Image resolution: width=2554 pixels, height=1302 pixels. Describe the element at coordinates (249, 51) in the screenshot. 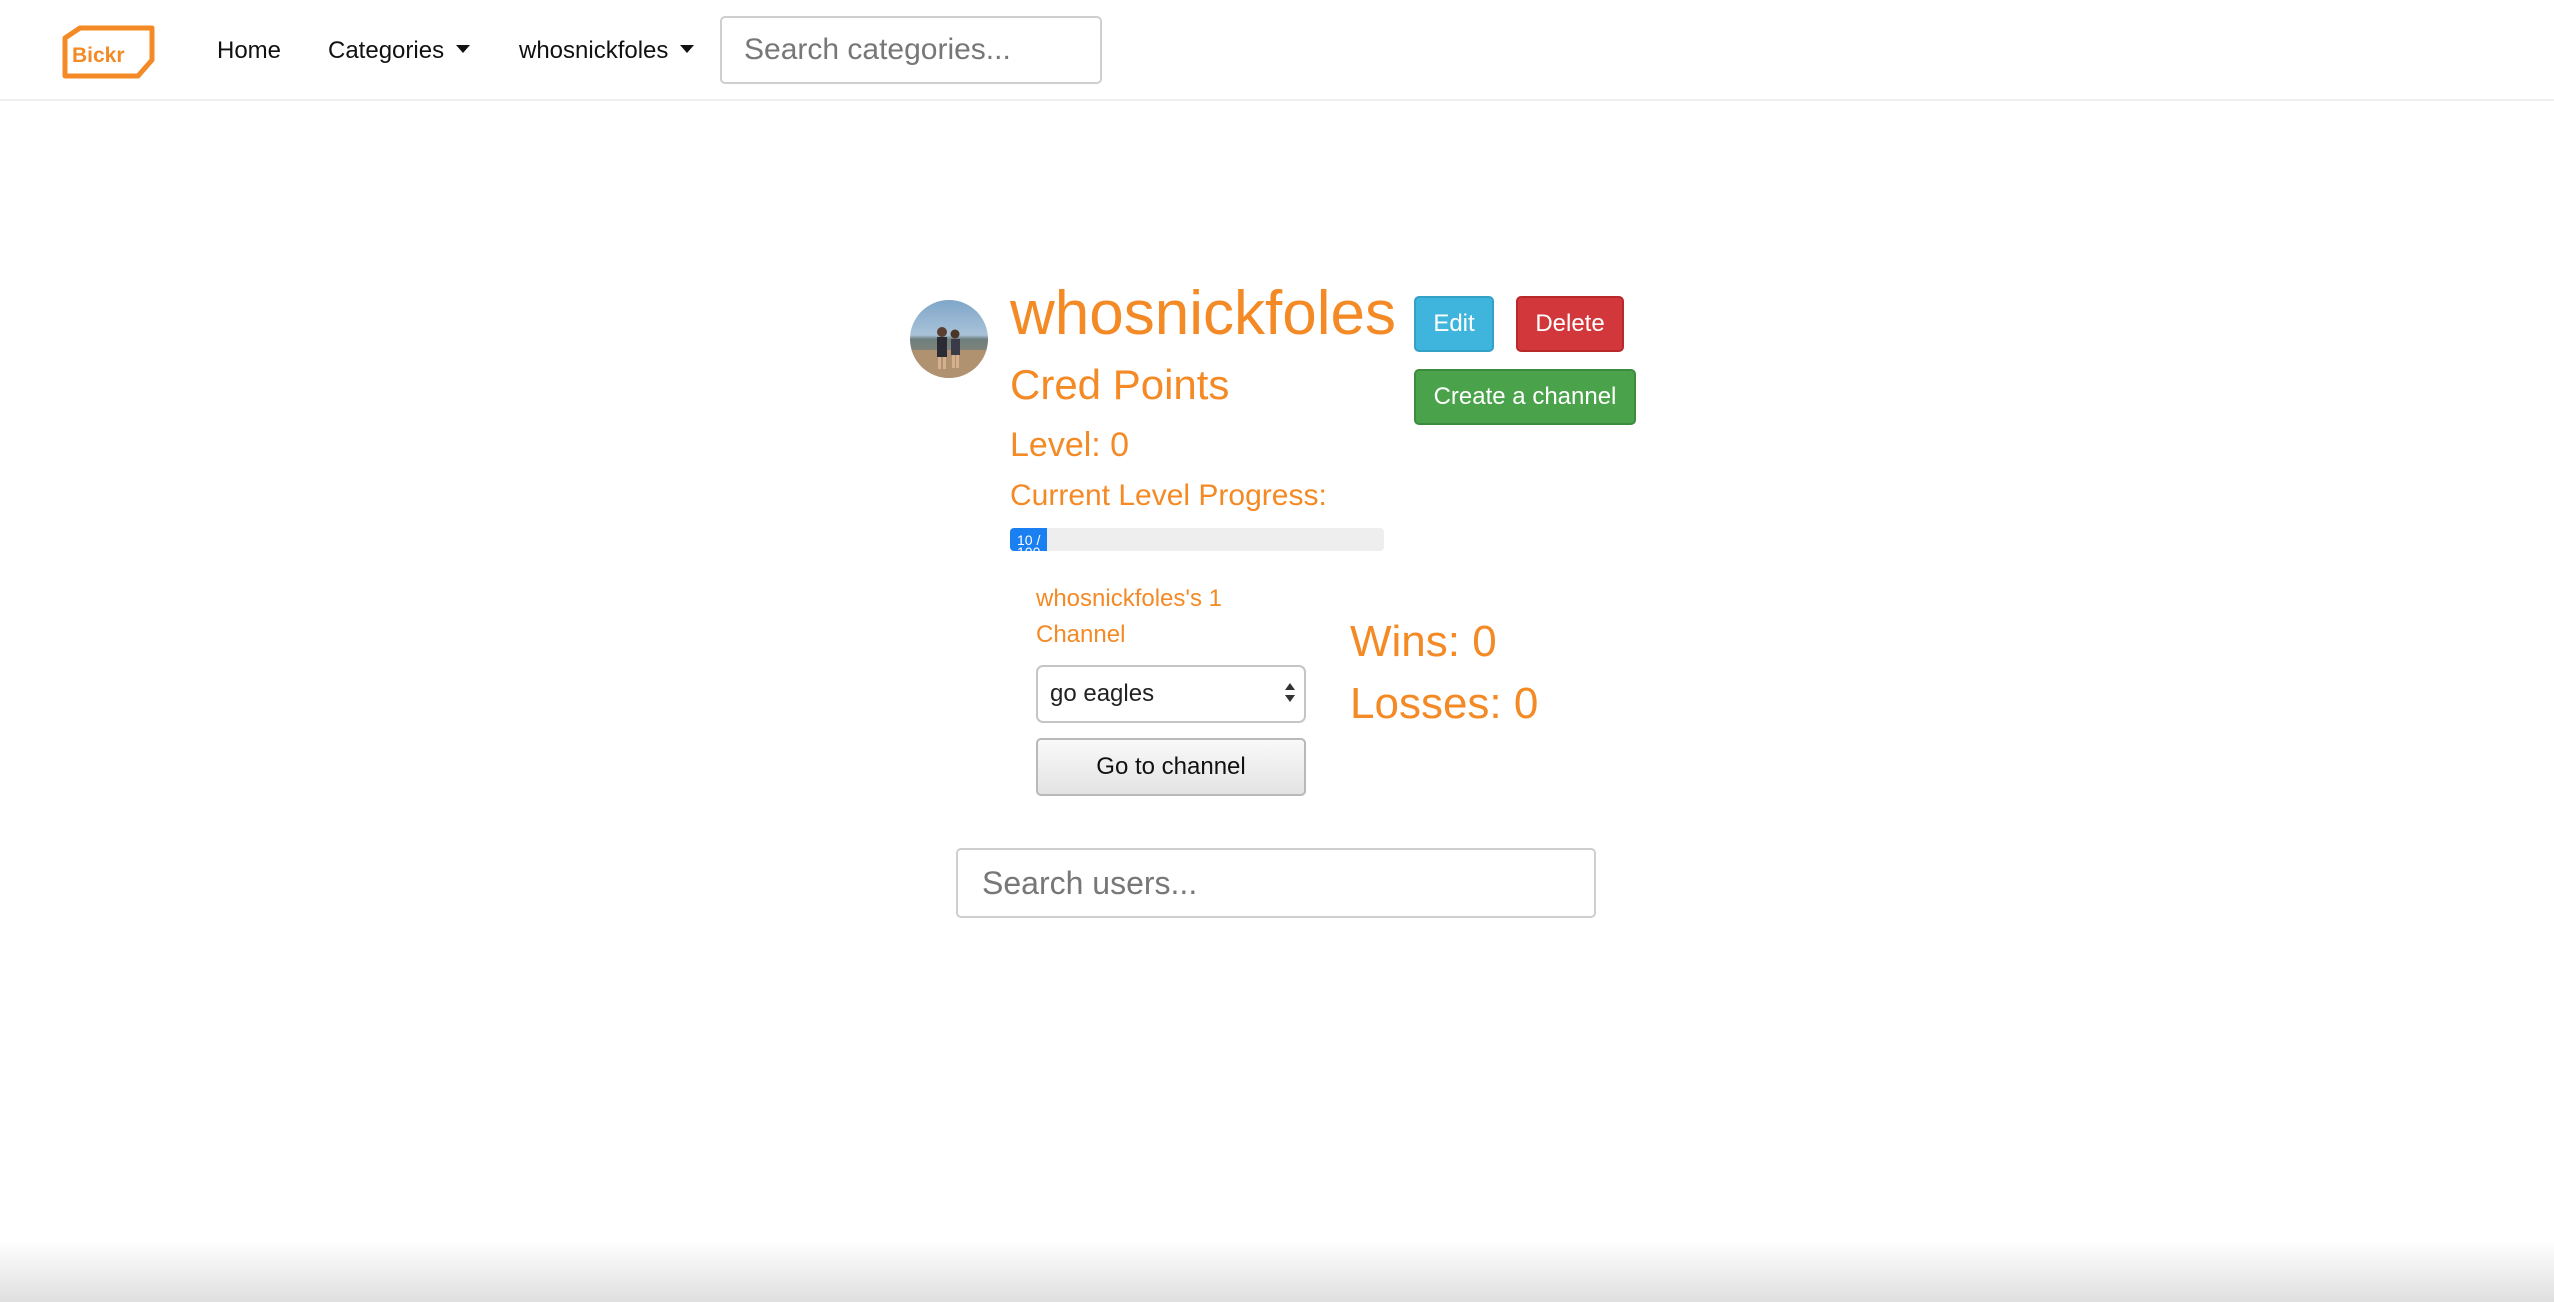

I see `nav-home-link: Home` at that location.